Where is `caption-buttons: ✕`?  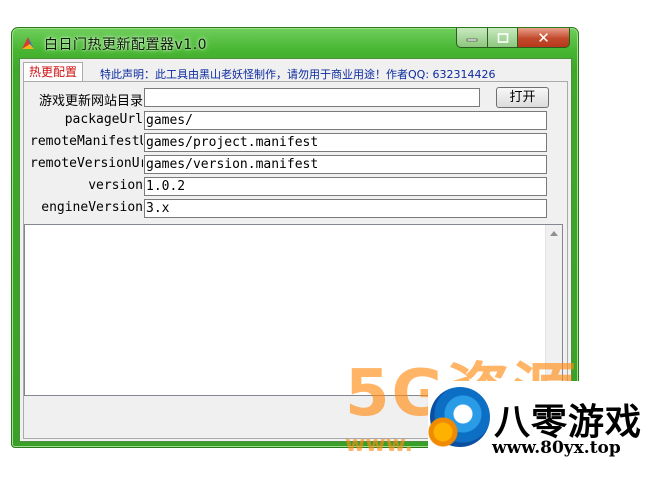
caption-buttons: ✕ is located at coordinates (513, 38).